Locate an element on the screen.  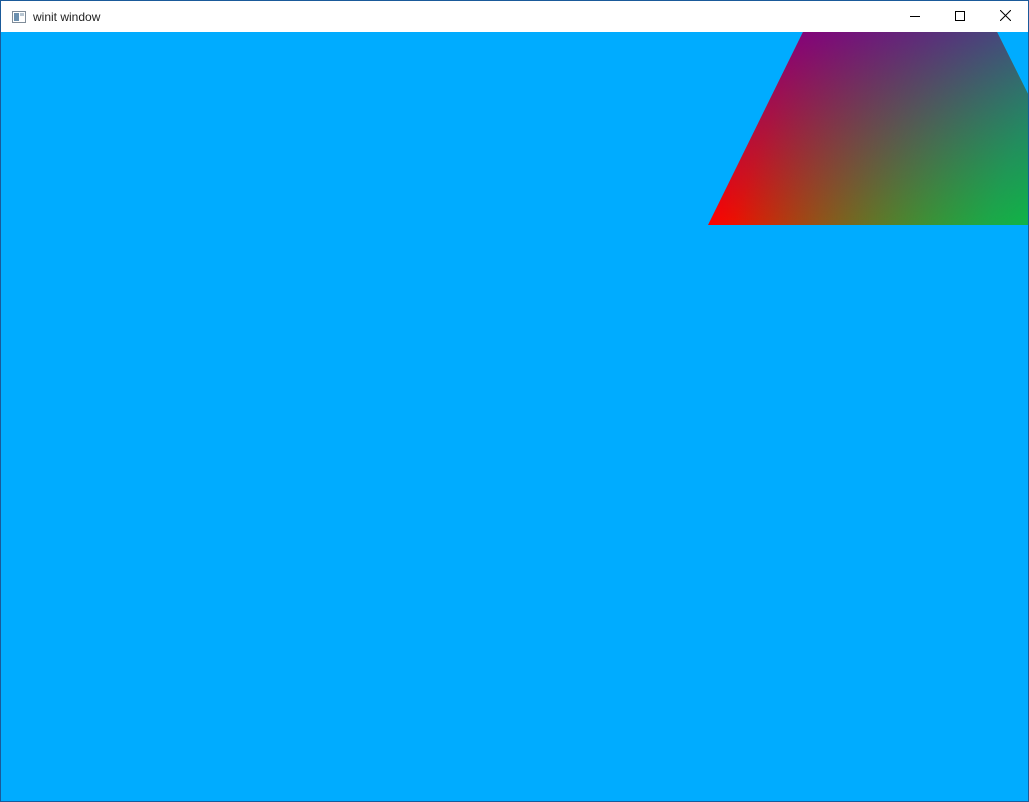
close-icon is located at coordinates (1005, 17).